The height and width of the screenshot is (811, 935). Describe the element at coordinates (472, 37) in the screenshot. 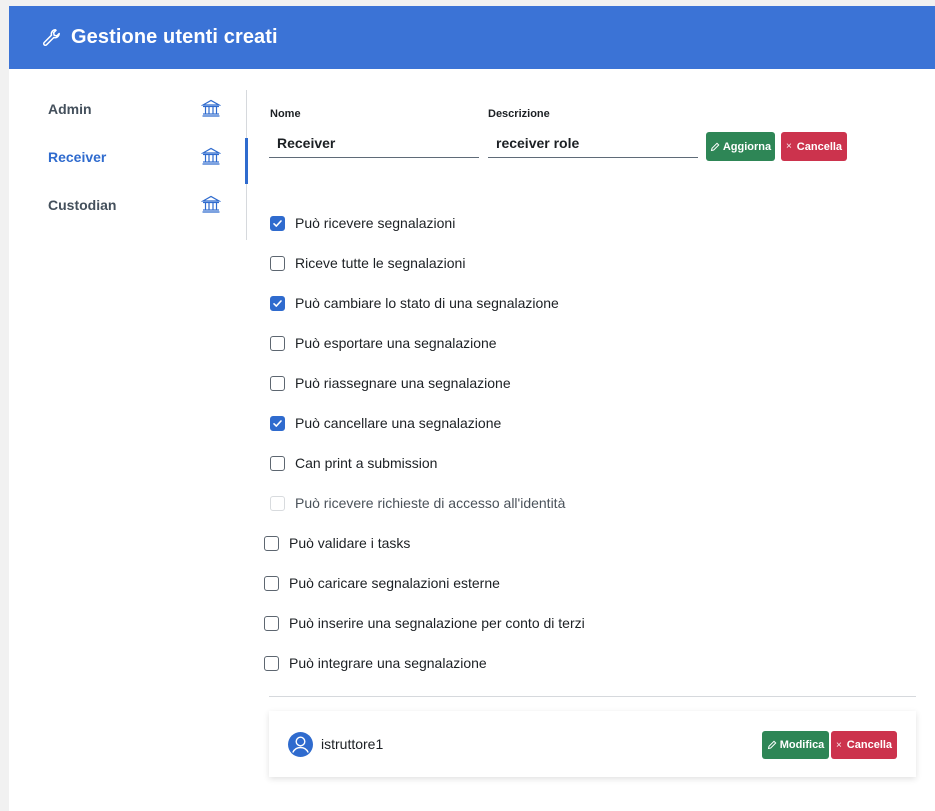

I see `page-header: Gestione utenti creati` at that location.